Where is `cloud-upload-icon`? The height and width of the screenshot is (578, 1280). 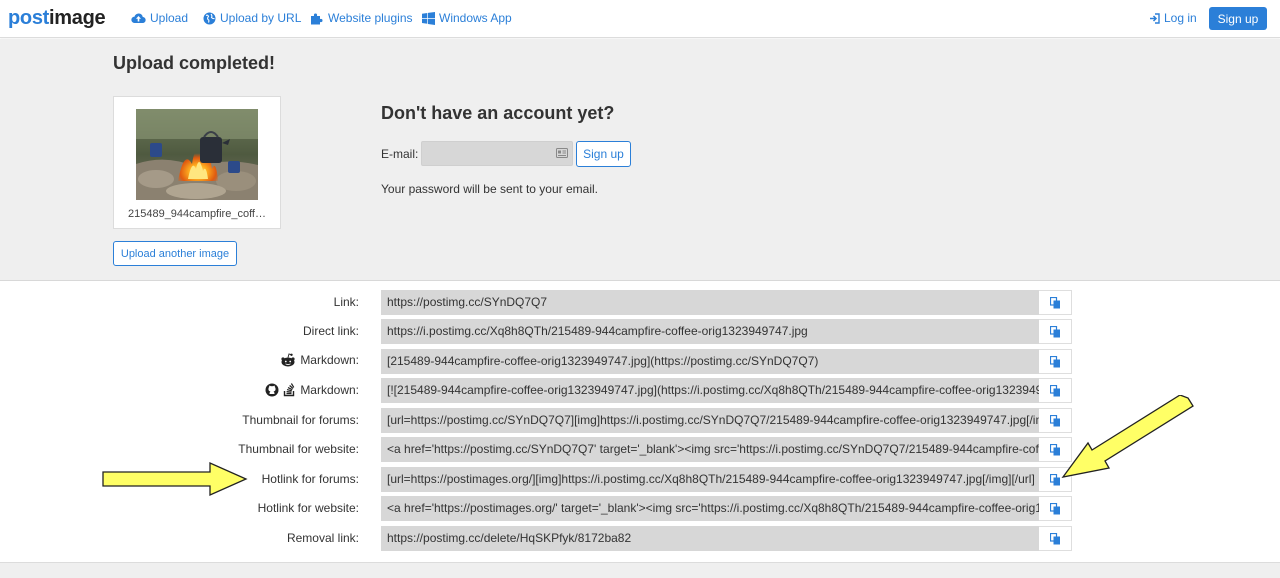 cloud-upload-icon is located at coordinates (138, 18).